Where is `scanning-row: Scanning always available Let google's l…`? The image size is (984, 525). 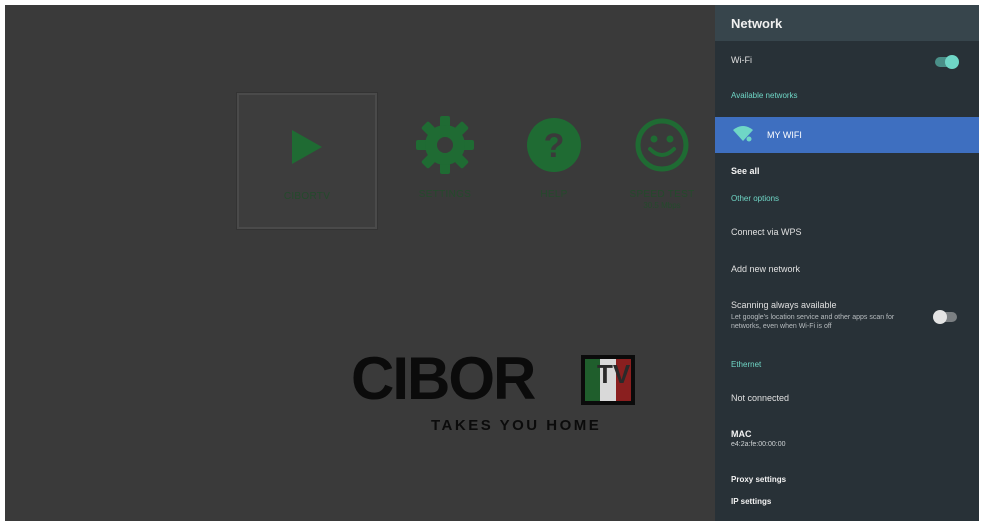
scanning-row: Scanning always available Let google's l… is located at coordinates (847, 315).